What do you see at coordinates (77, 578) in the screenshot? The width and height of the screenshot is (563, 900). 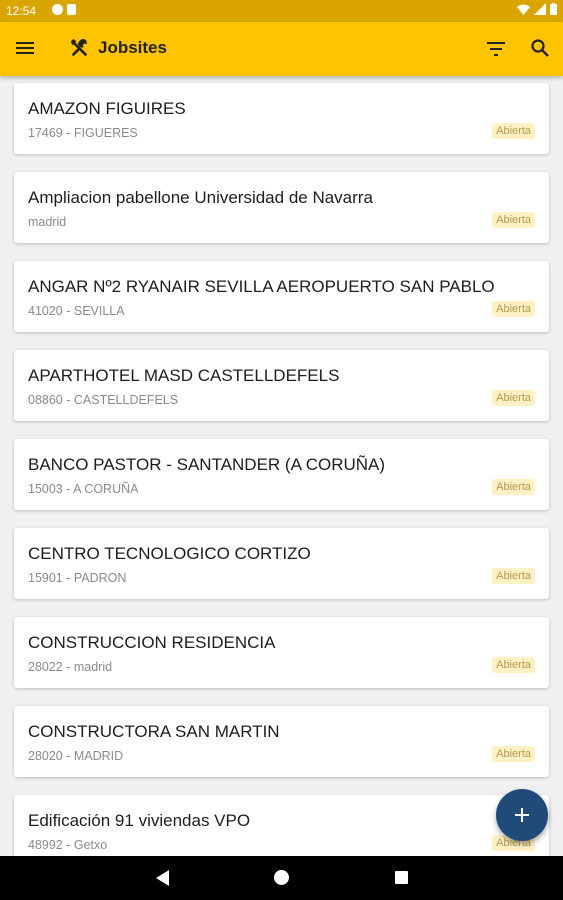 I see `jobsite-location: 15901 - PADRON` at bounding box center [77, 578].